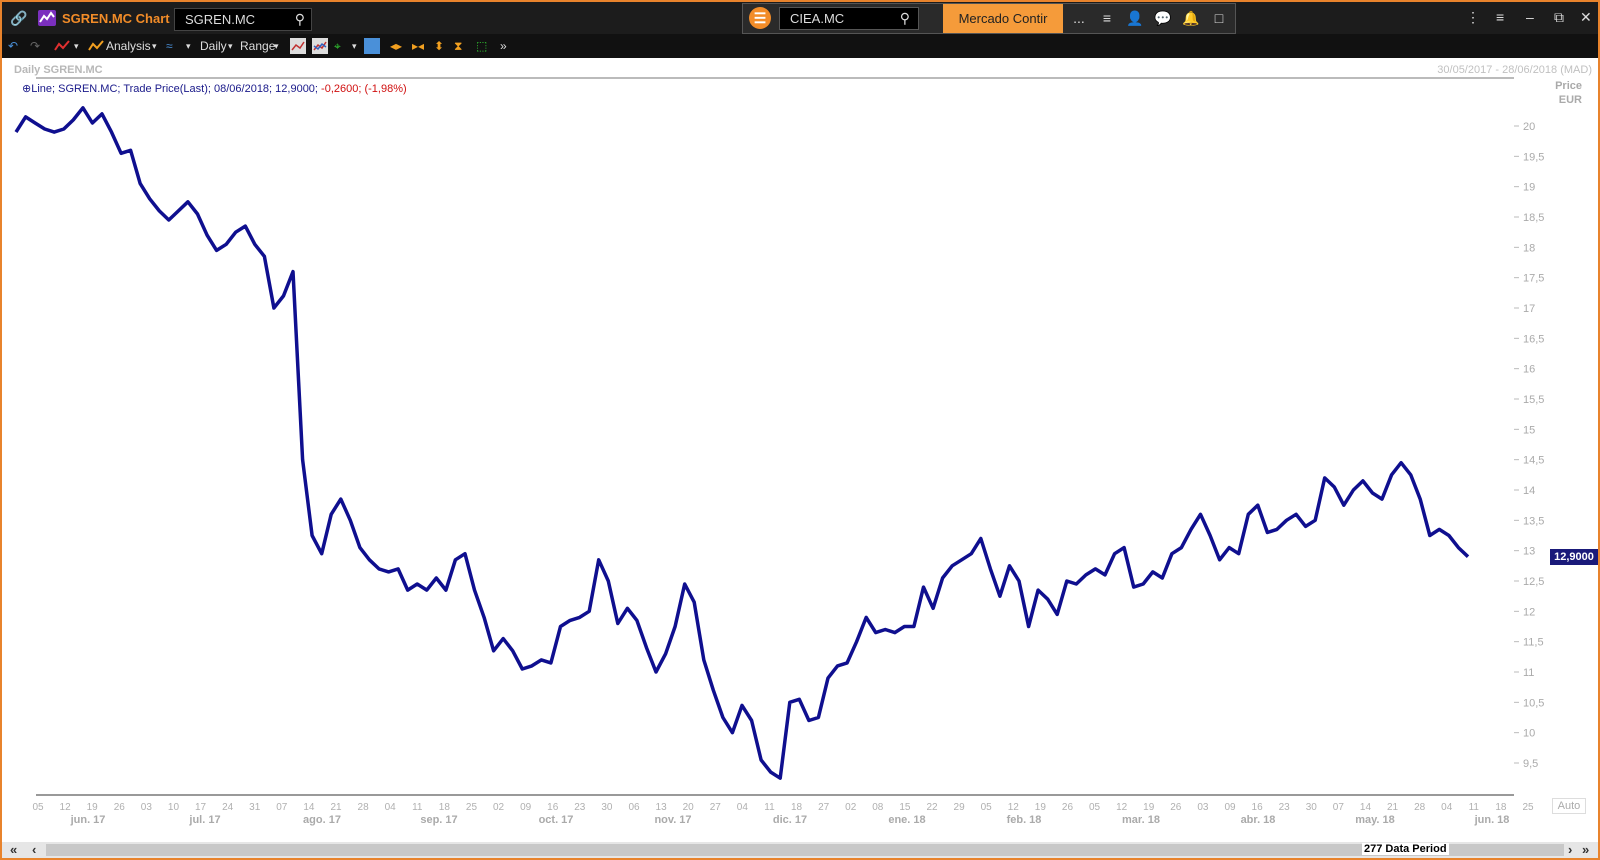 This screenshot has height=860, width=1600. I want to click on x-tick-label: 16, so click(1258, 807).